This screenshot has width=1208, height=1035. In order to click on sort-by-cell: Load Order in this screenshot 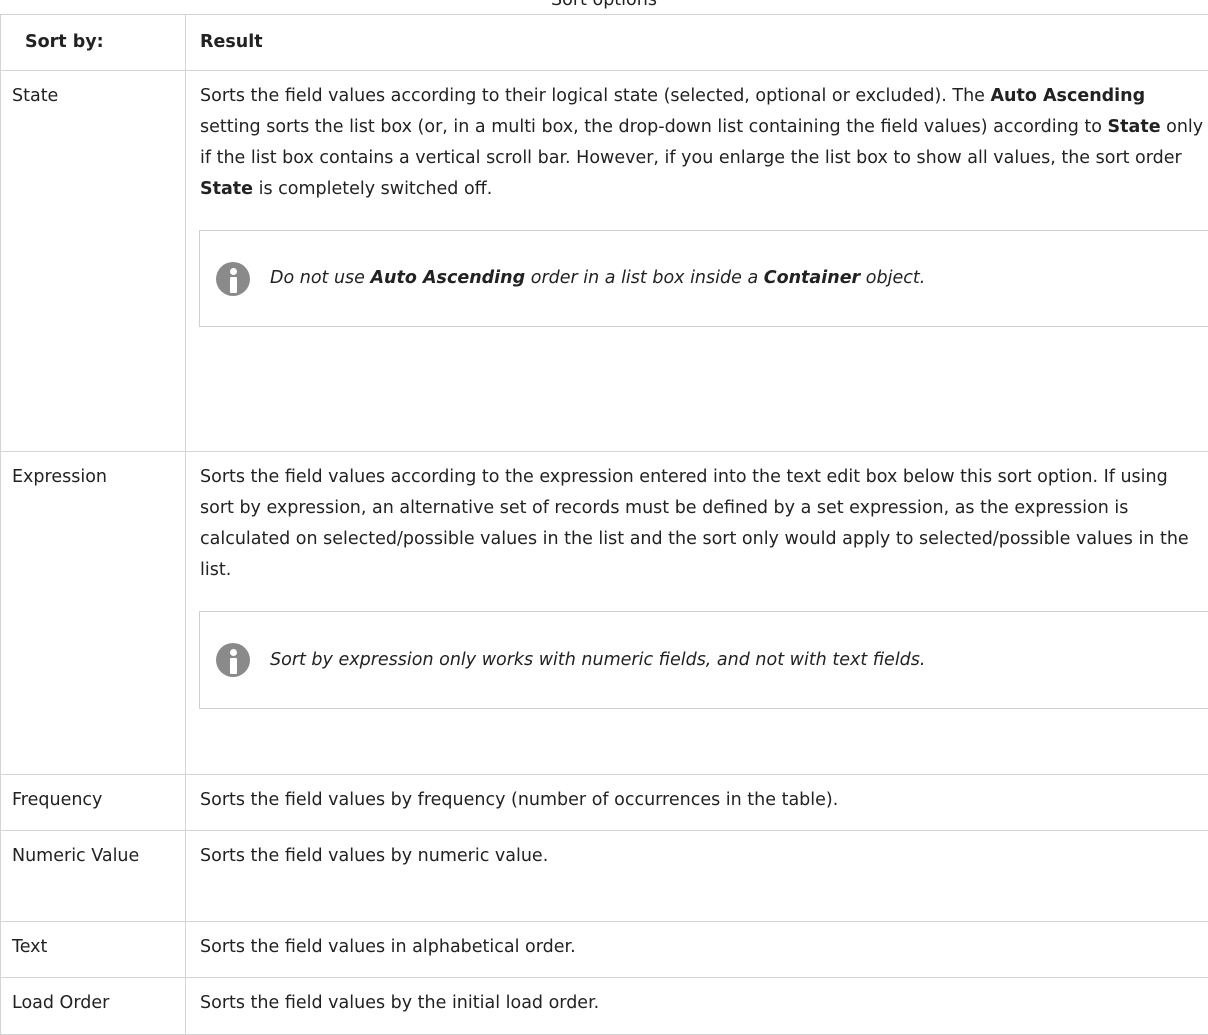, I will do `click(93, 1006)`.